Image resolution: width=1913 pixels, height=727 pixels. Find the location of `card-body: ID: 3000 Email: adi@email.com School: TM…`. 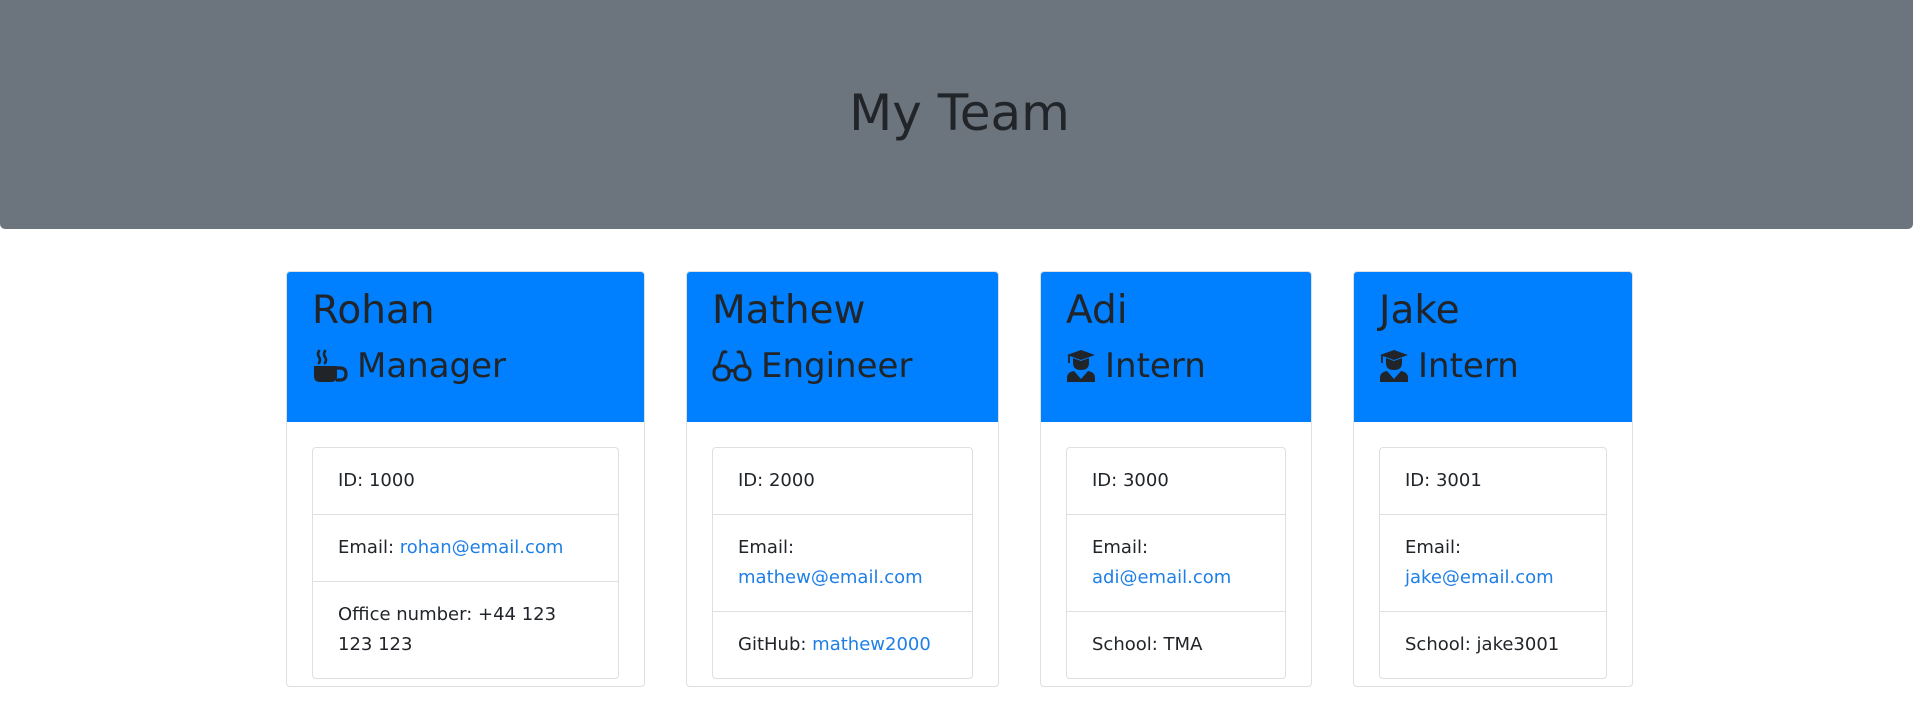

card-body: ID: 3000 Email: adi@email.com School: TM… is located at coordinates (1176, 554).